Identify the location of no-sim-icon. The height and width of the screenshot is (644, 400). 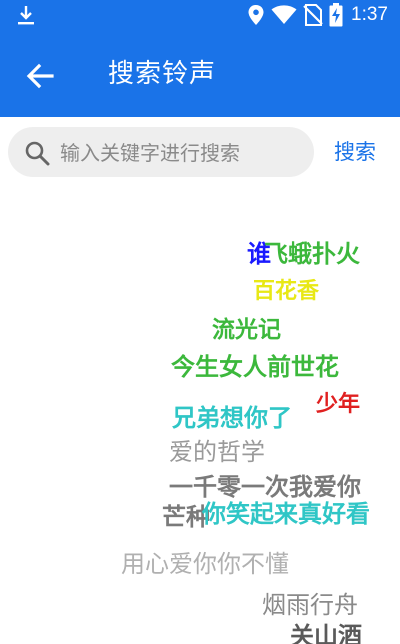
(313, 15).